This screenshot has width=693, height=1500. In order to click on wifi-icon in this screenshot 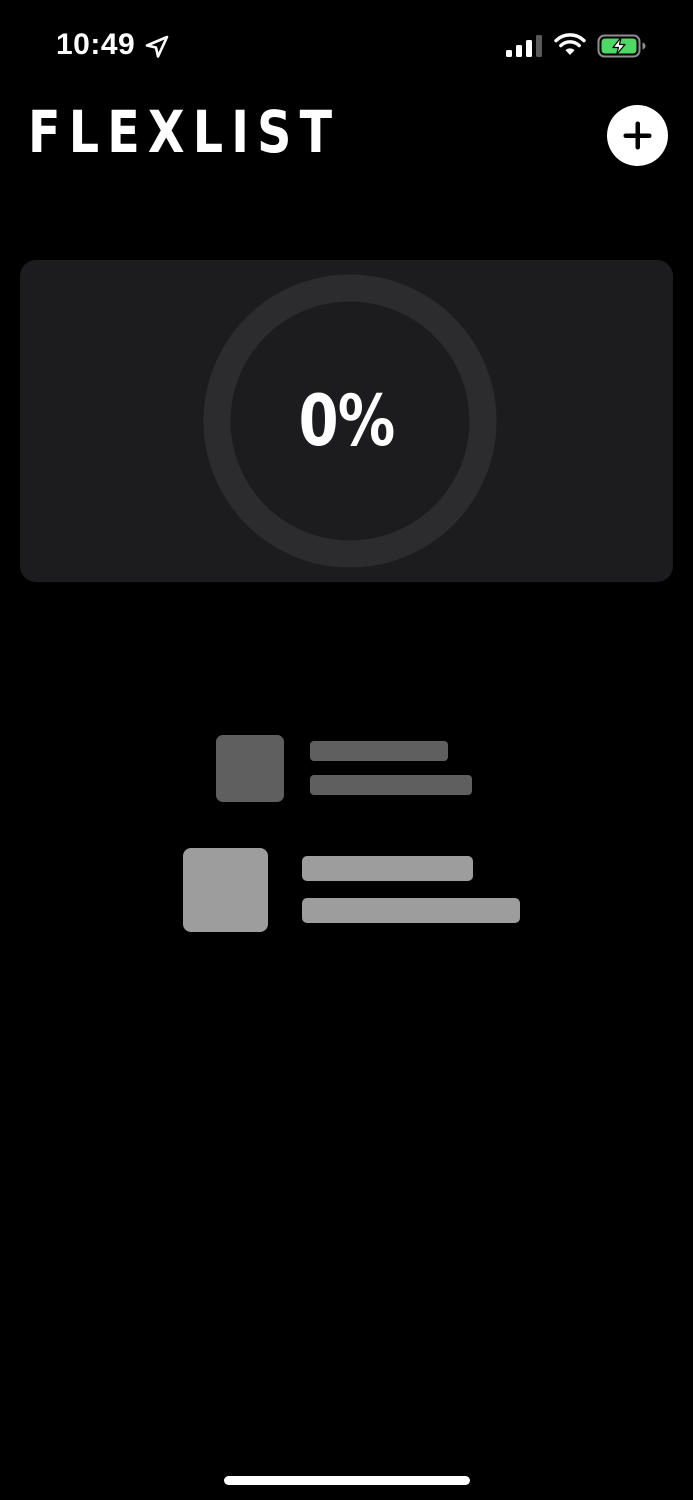, I will do `click(570, 44)`.